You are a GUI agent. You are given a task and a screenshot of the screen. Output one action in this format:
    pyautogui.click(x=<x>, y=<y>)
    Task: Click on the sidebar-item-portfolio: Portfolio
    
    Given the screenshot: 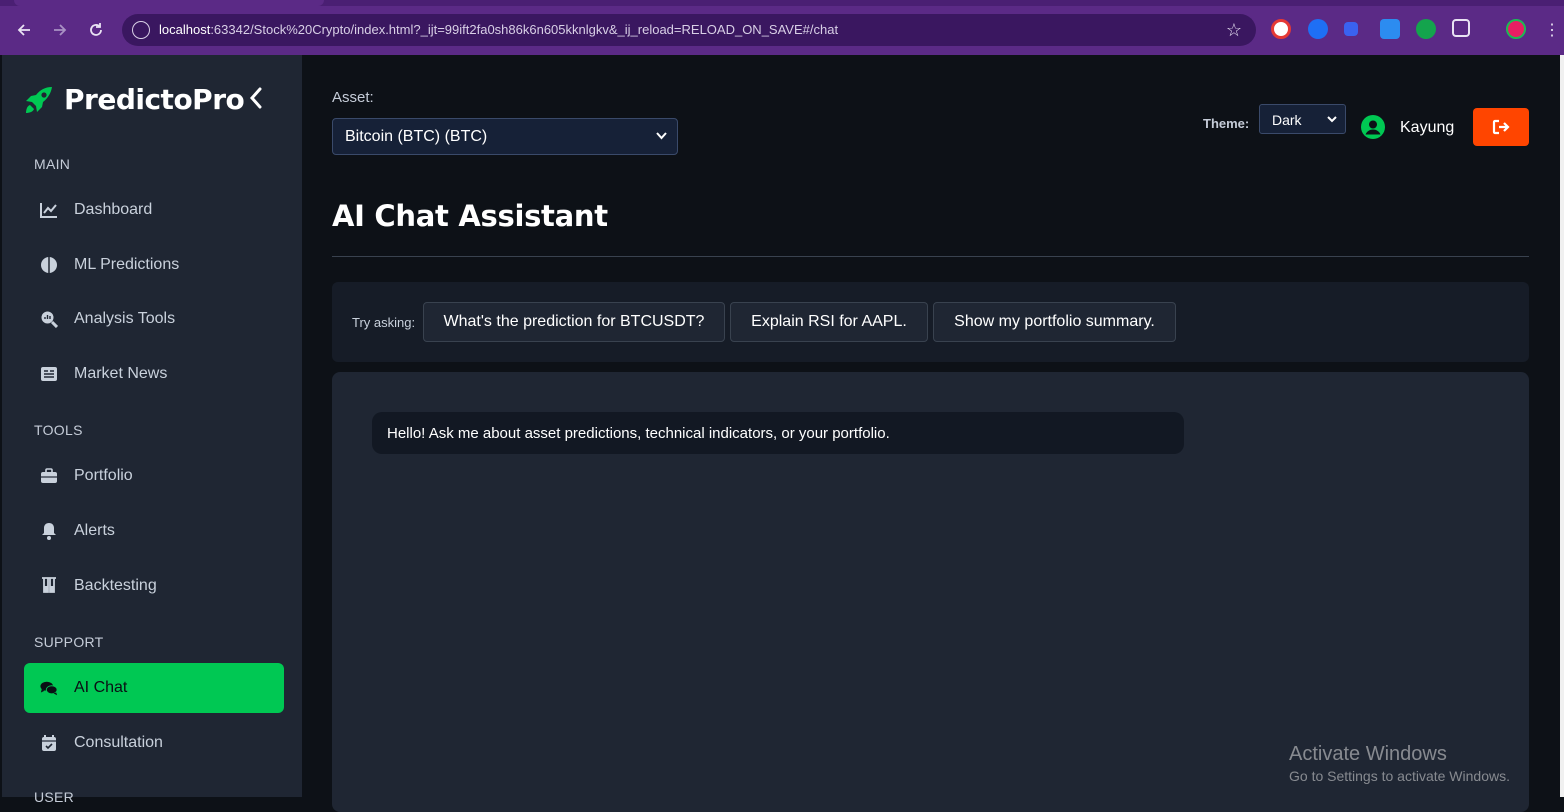 What is the action you would take?
    pyautogui.click(x=154, y=476)
    